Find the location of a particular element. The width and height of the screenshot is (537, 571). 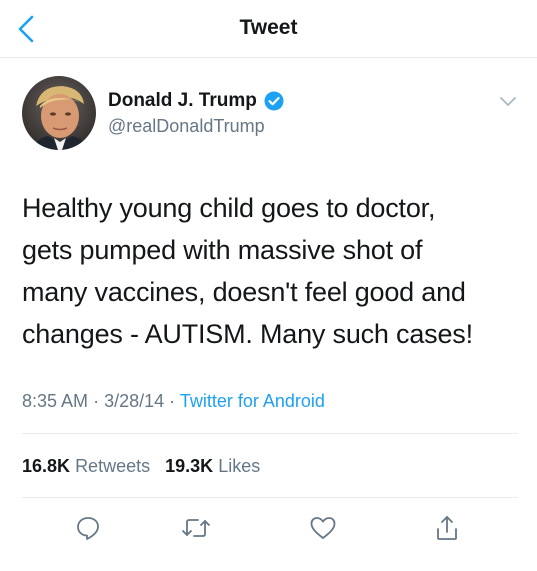

retweets-label: Retweets is located at coordinates (113, 466).